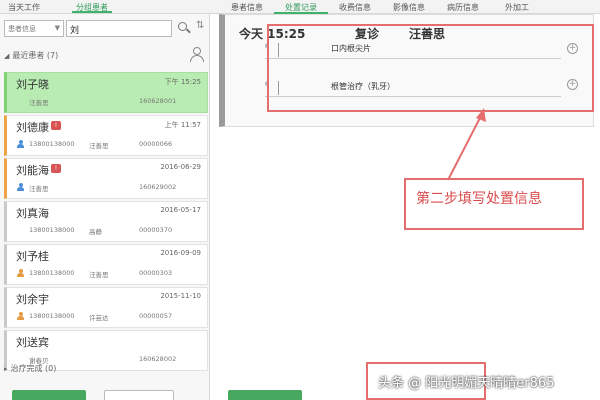 This screenshot has width=600, height=400. Describe the element at coordinates (139, 395) in the screenshot. I see `secondary-button` at that location.